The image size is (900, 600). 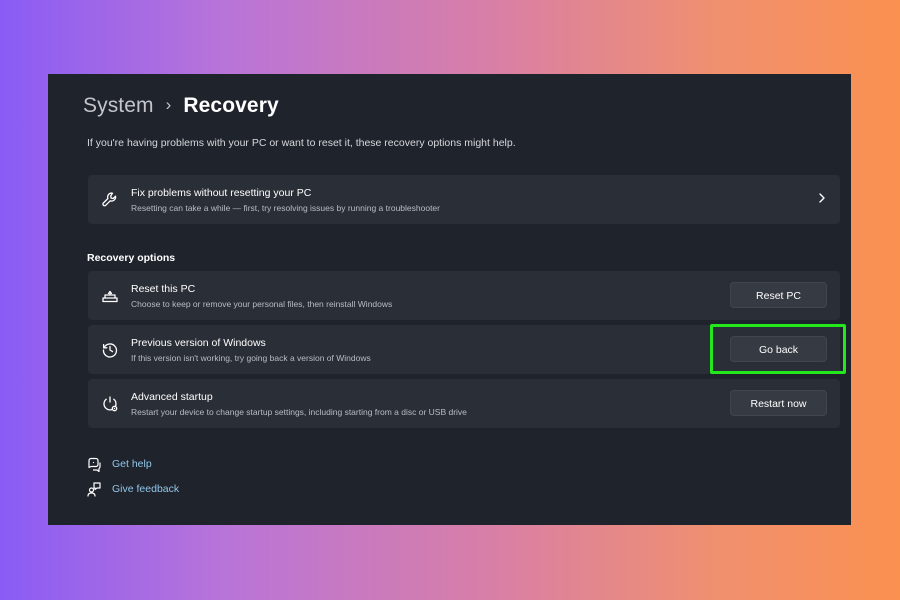 I want to click on give-feedback-label: Give feedback, so click(x=146, y=489).